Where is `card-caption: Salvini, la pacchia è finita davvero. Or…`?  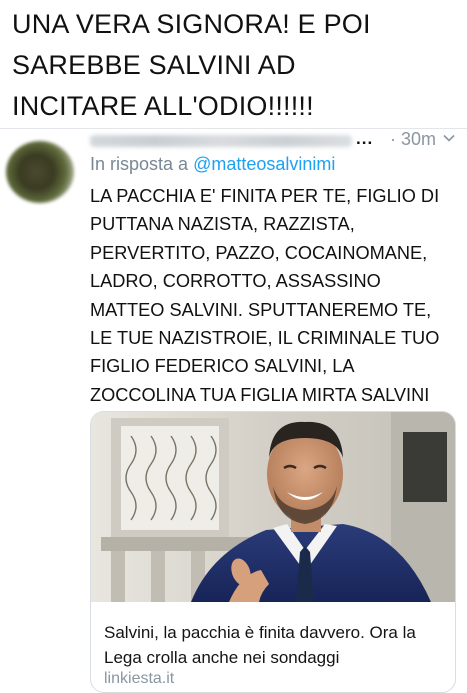
card-caption: Salvini, la pacchia è finita davvero. Or… is located at coordinates (260, 645).